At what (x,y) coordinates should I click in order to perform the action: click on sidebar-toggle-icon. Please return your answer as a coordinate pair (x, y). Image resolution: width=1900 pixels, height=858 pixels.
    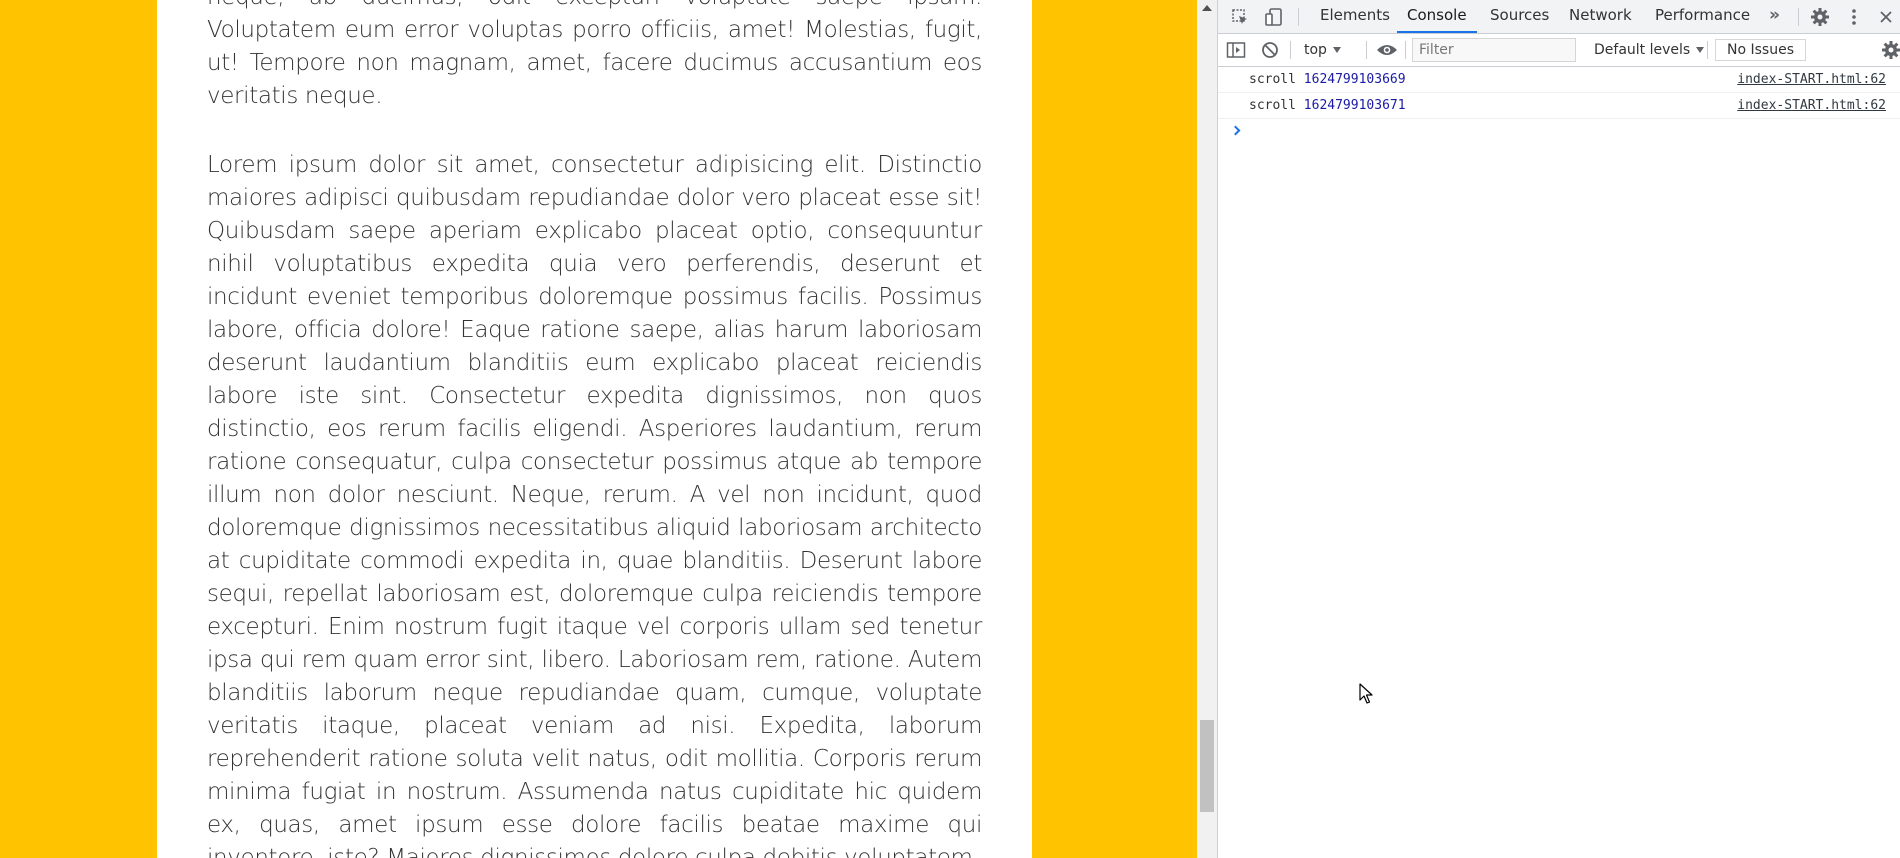
    Looking at the image, I should click on (1236, 50).